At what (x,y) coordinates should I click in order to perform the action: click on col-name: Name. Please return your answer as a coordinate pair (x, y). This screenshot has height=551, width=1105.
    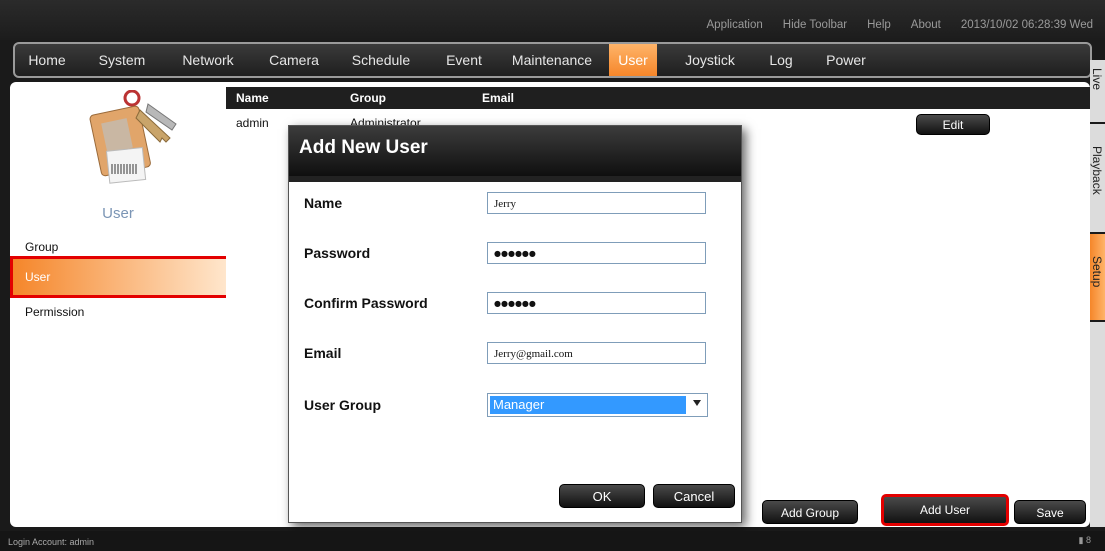
    Looking at the image, I should click on (252, 98).